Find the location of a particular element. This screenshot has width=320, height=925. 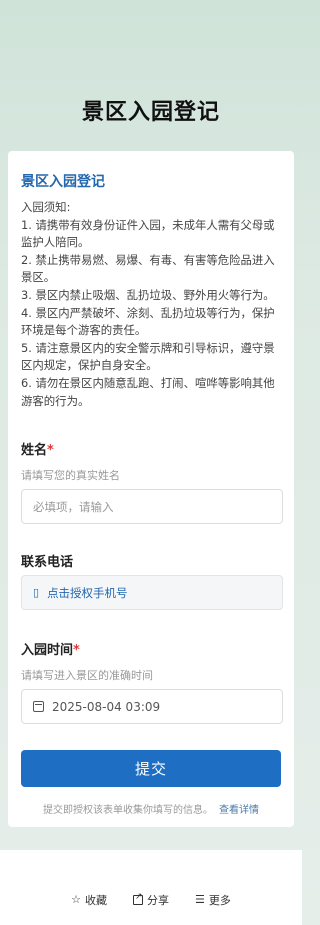

view-details-link: 查看详情 is located at coordinates (239, 810).